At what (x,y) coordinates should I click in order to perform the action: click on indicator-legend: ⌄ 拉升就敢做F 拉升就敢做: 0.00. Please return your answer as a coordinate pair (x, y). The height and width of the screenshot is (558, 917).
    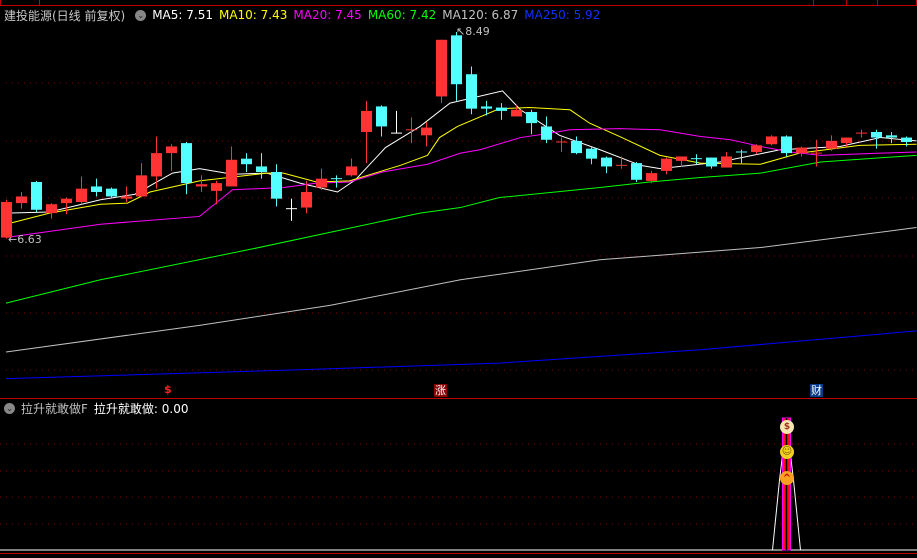
    Looking at the image, I should click on (96, 408).